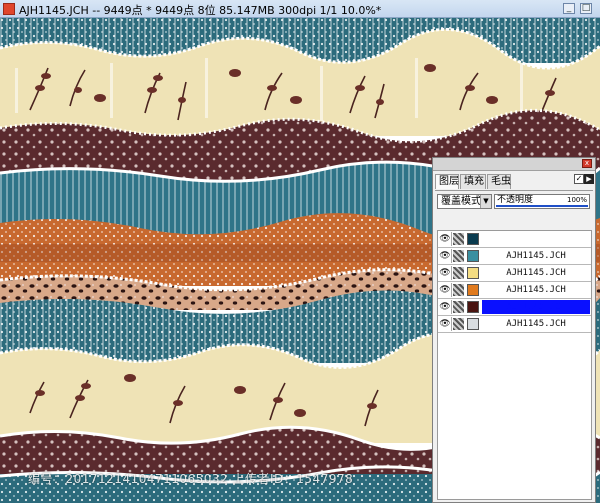 The height and width of the screenshot is (503, 600). I want to click on layer-row-selected: 👁 AJH1145.JCH, so click(514, 307).